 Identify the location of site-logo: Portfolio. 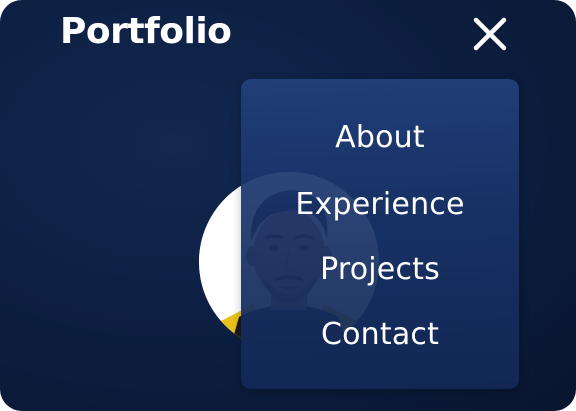
(146, 32).